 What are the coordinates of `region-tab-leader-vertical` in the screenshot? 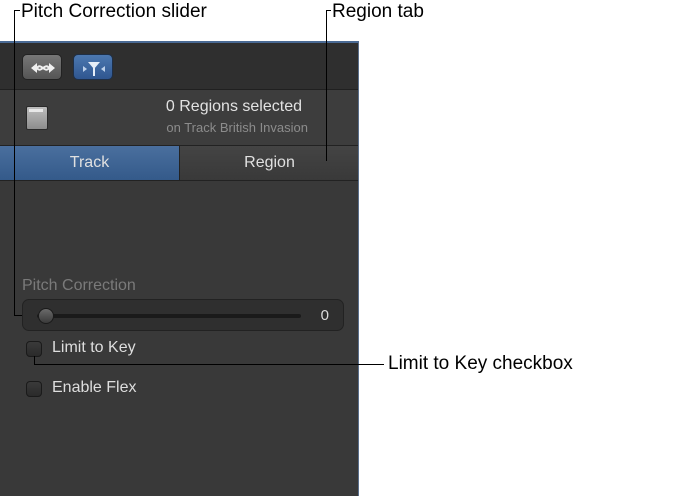 It's located at (326, 85).